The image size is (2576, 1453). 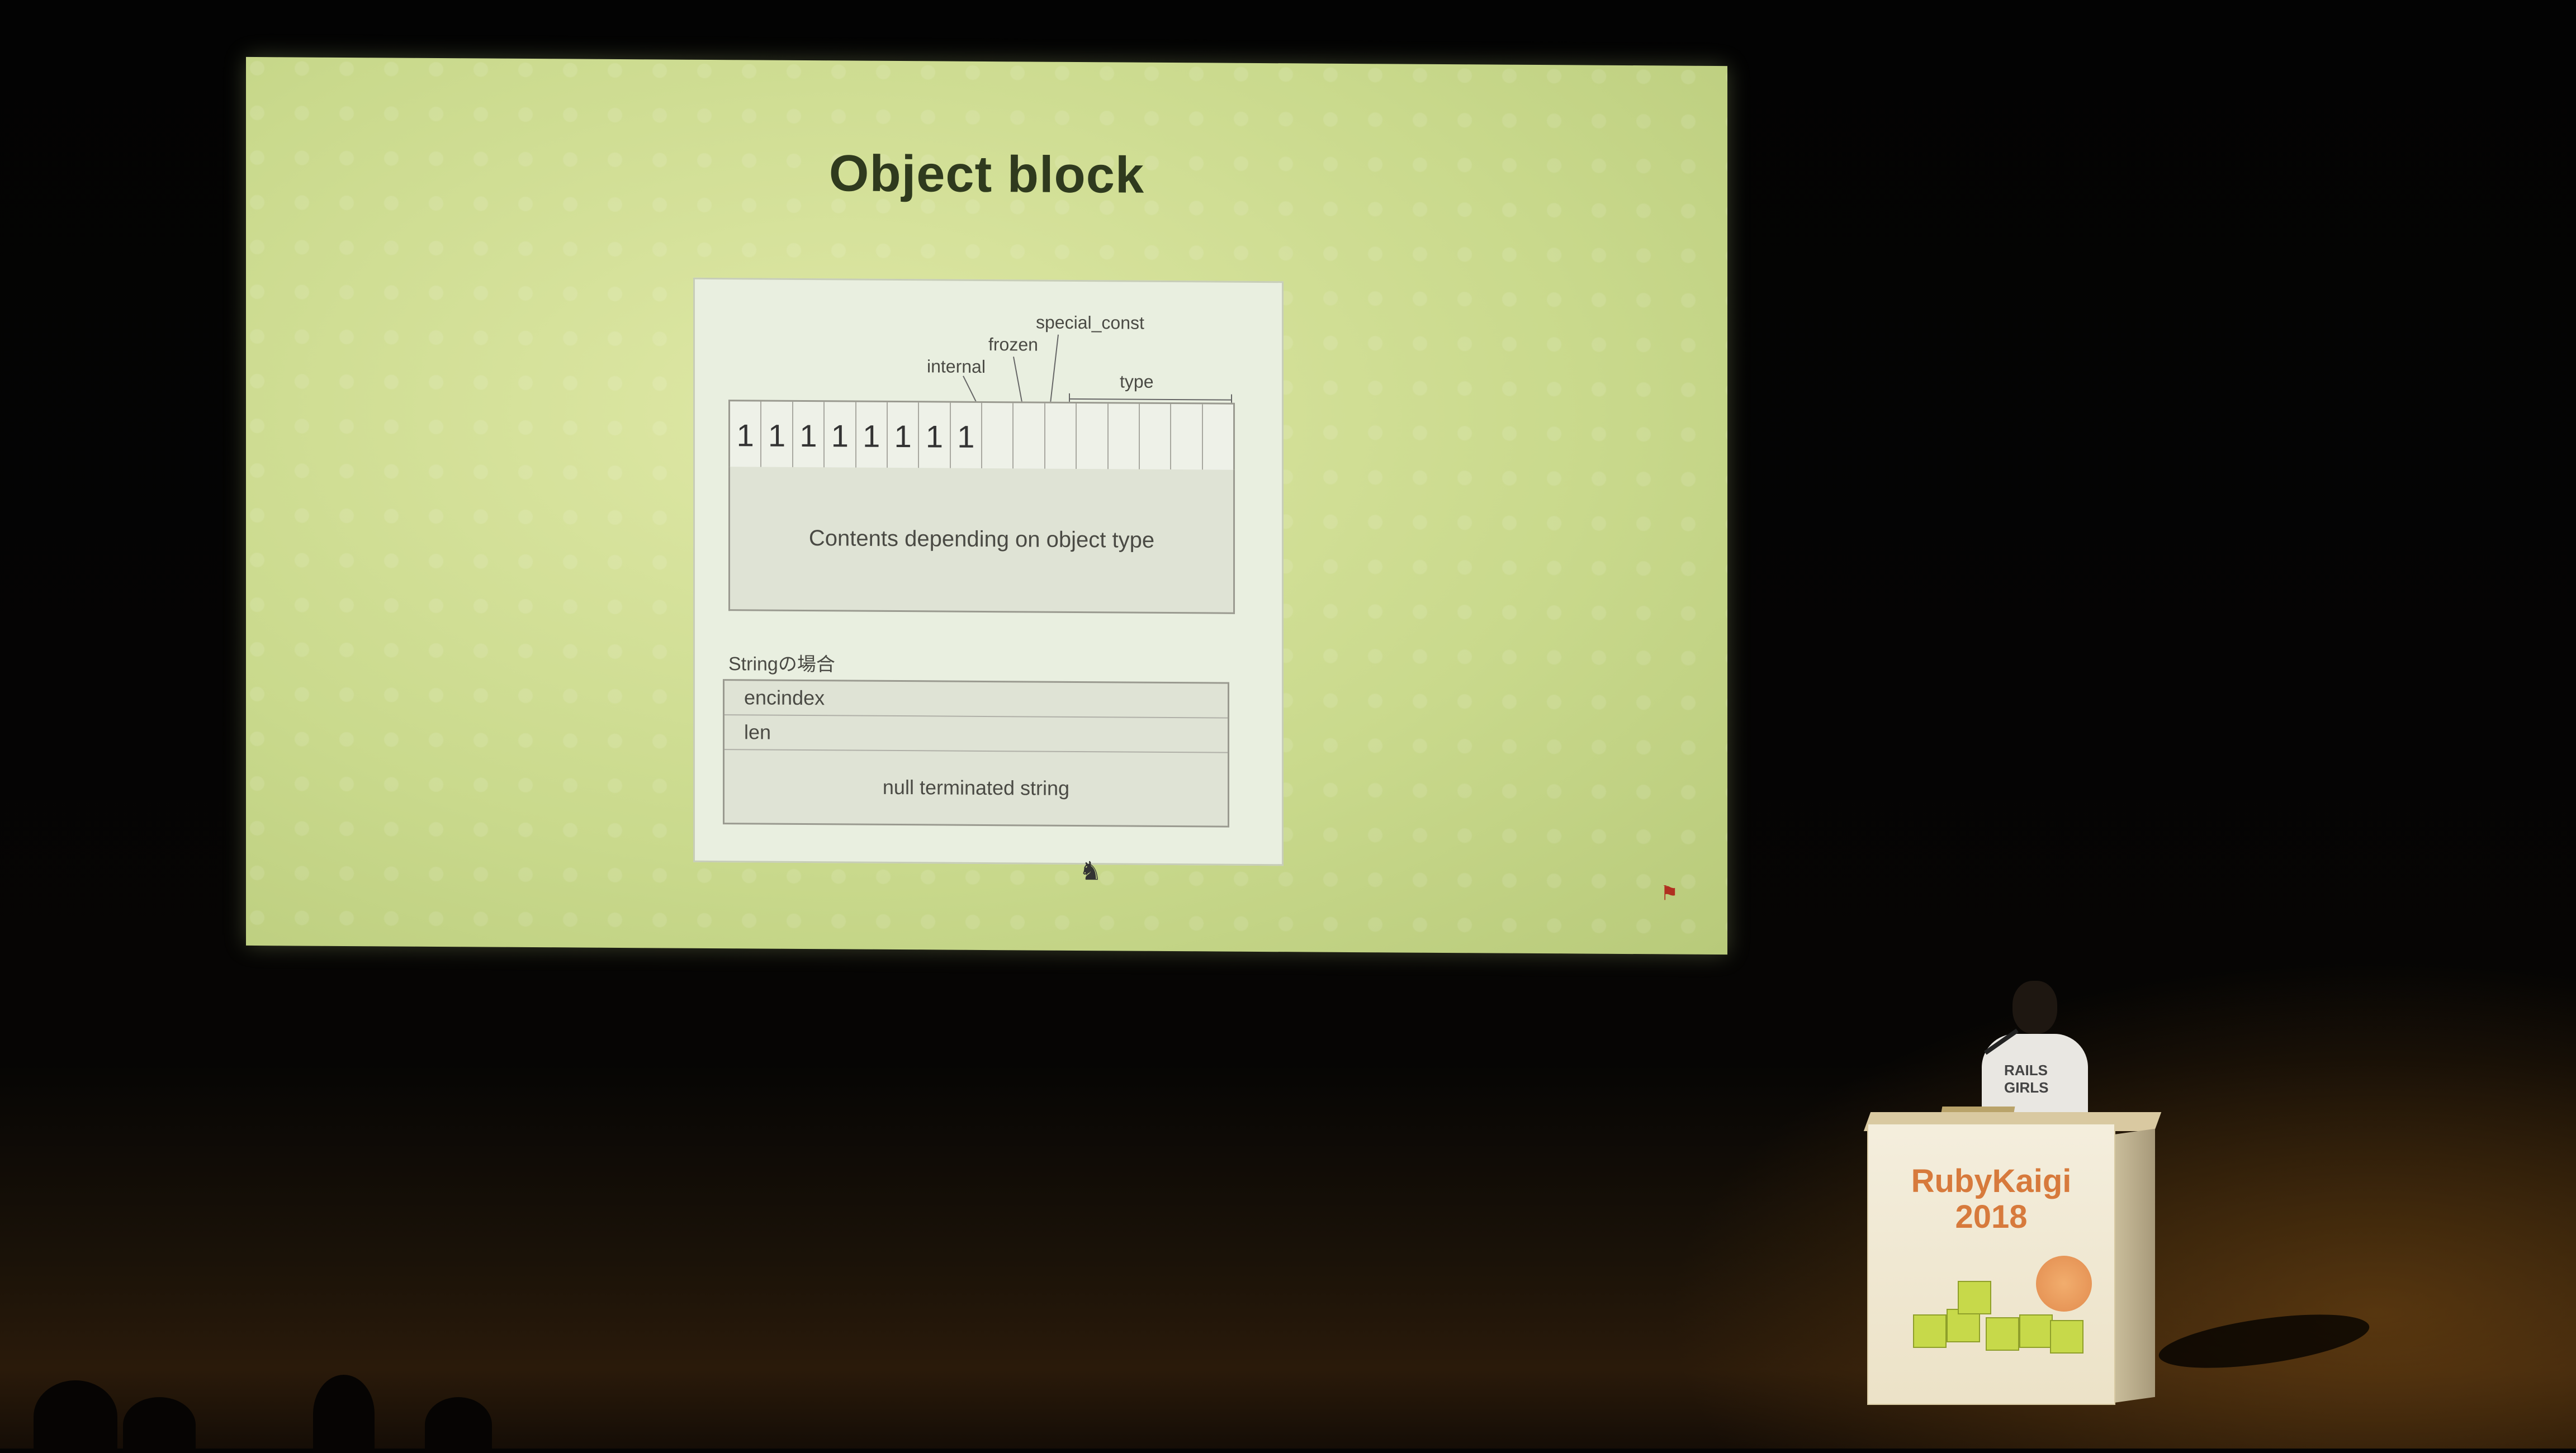 What do you see at coordinates (1992, 1181) in the screenshot?
I see `podium-logo-name: RubyKaigi` at bounding box center [1992, 1181].